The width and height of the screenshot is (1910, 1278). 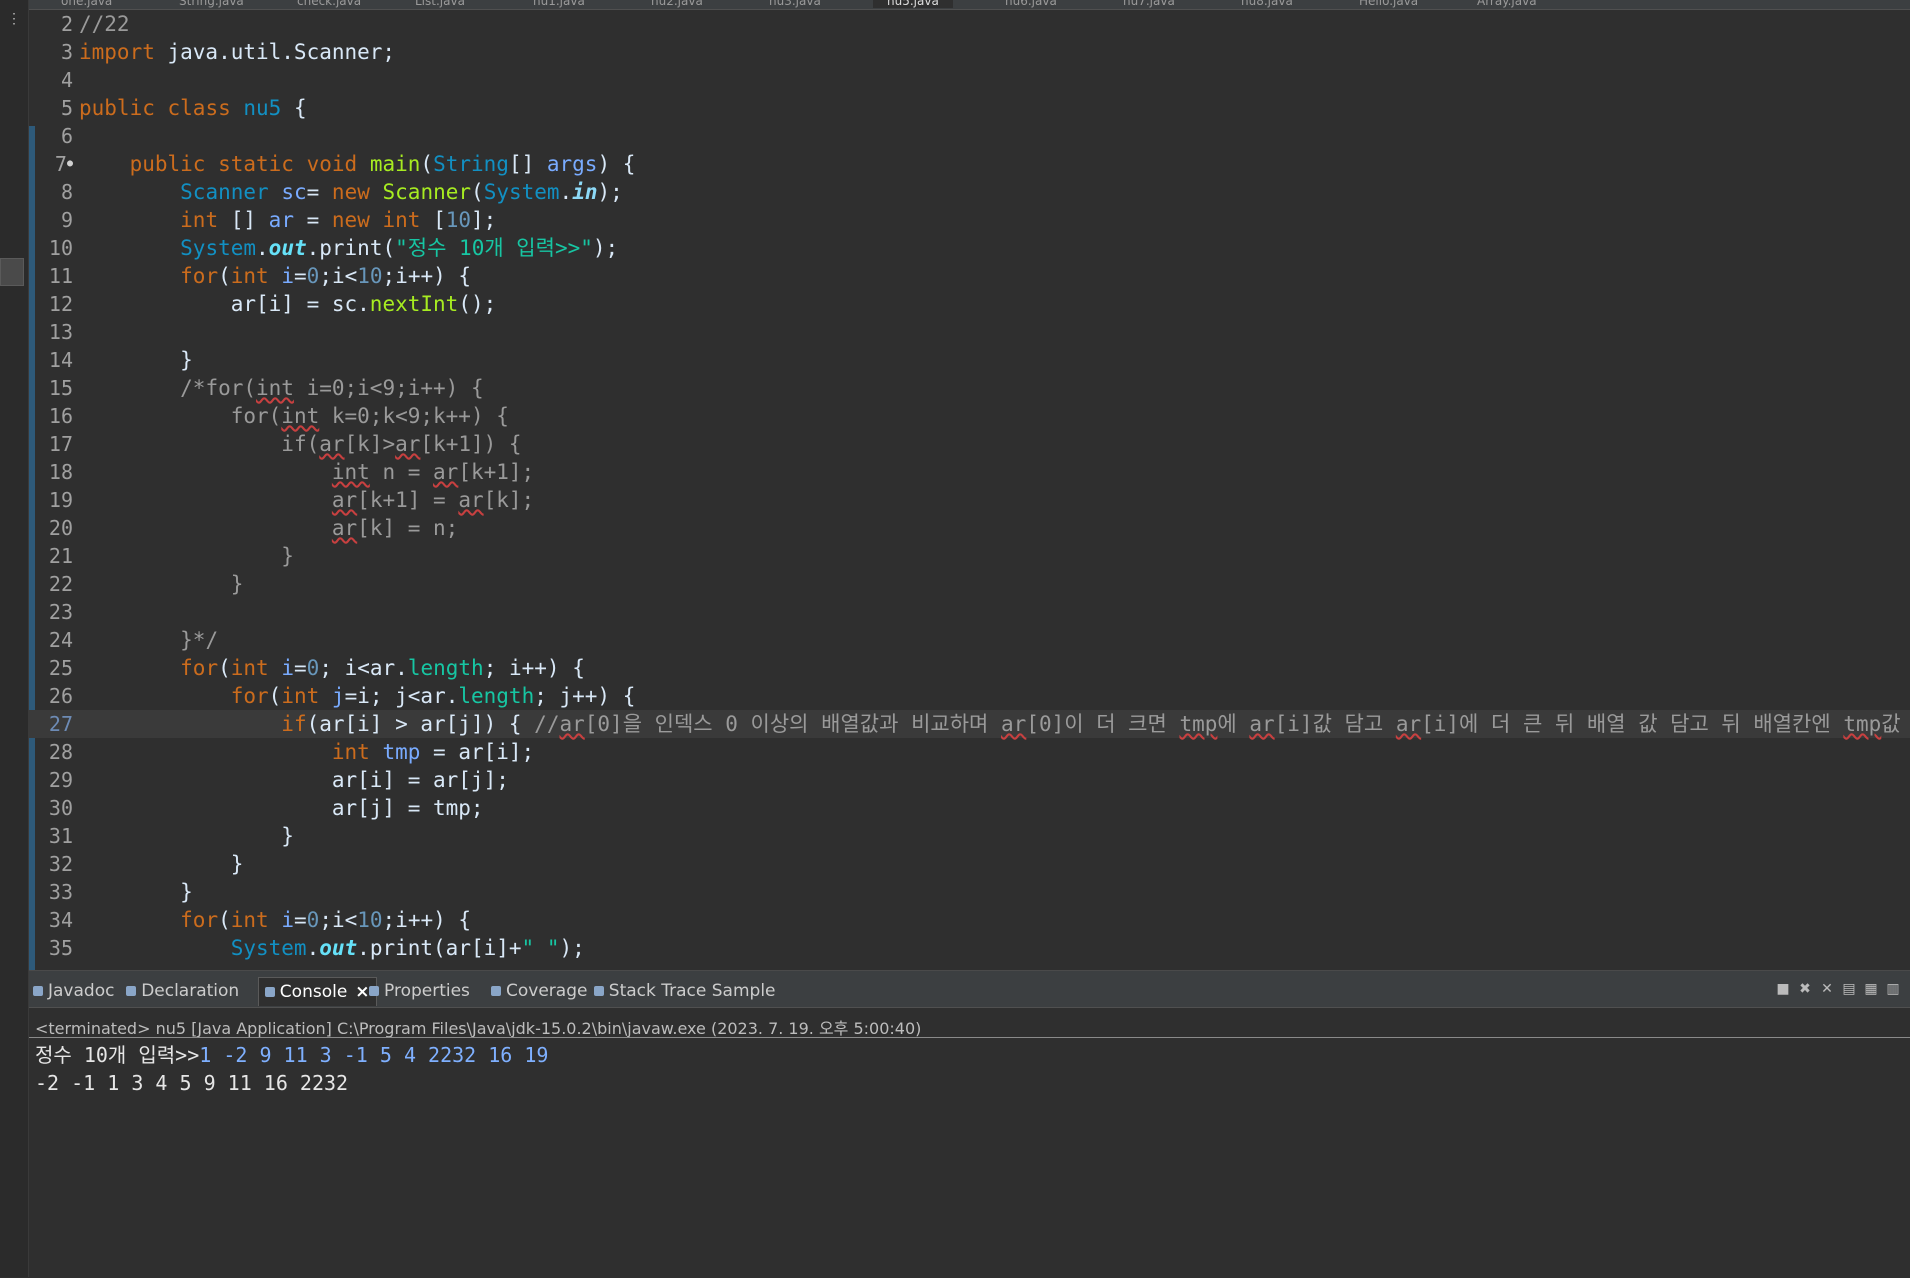 I want to click on code-text: if(ar[k]>ar[k+1]) {, so click(x=401, y=444).